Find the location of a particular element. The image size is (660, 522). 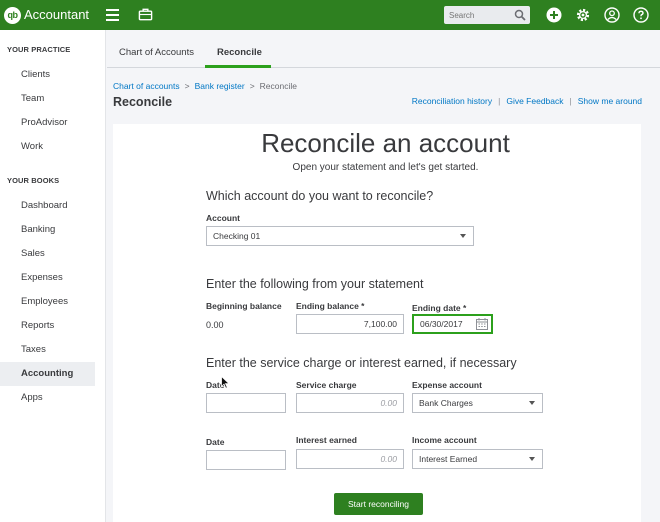

income-account-label: Income account is located at coordinates (444, 440).